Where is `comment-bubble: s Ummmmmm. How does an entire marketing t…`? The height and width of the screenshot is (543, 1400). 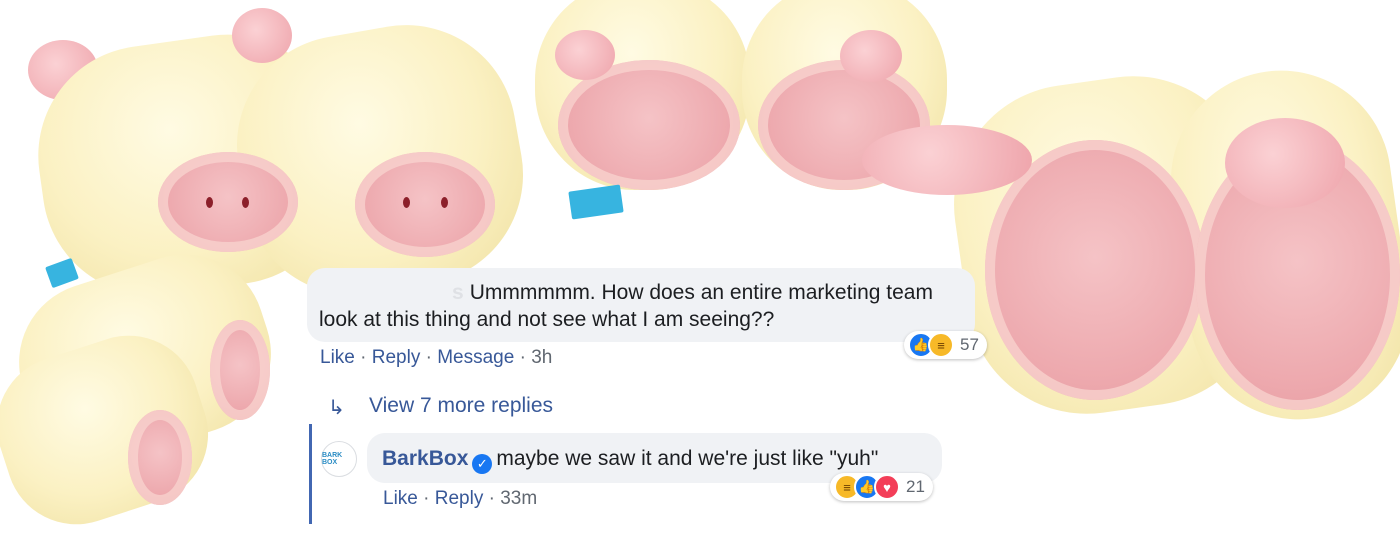 comment-bubble: s Ummmmmm. How does an entire marketing t… is located at coordinates (641, 305).